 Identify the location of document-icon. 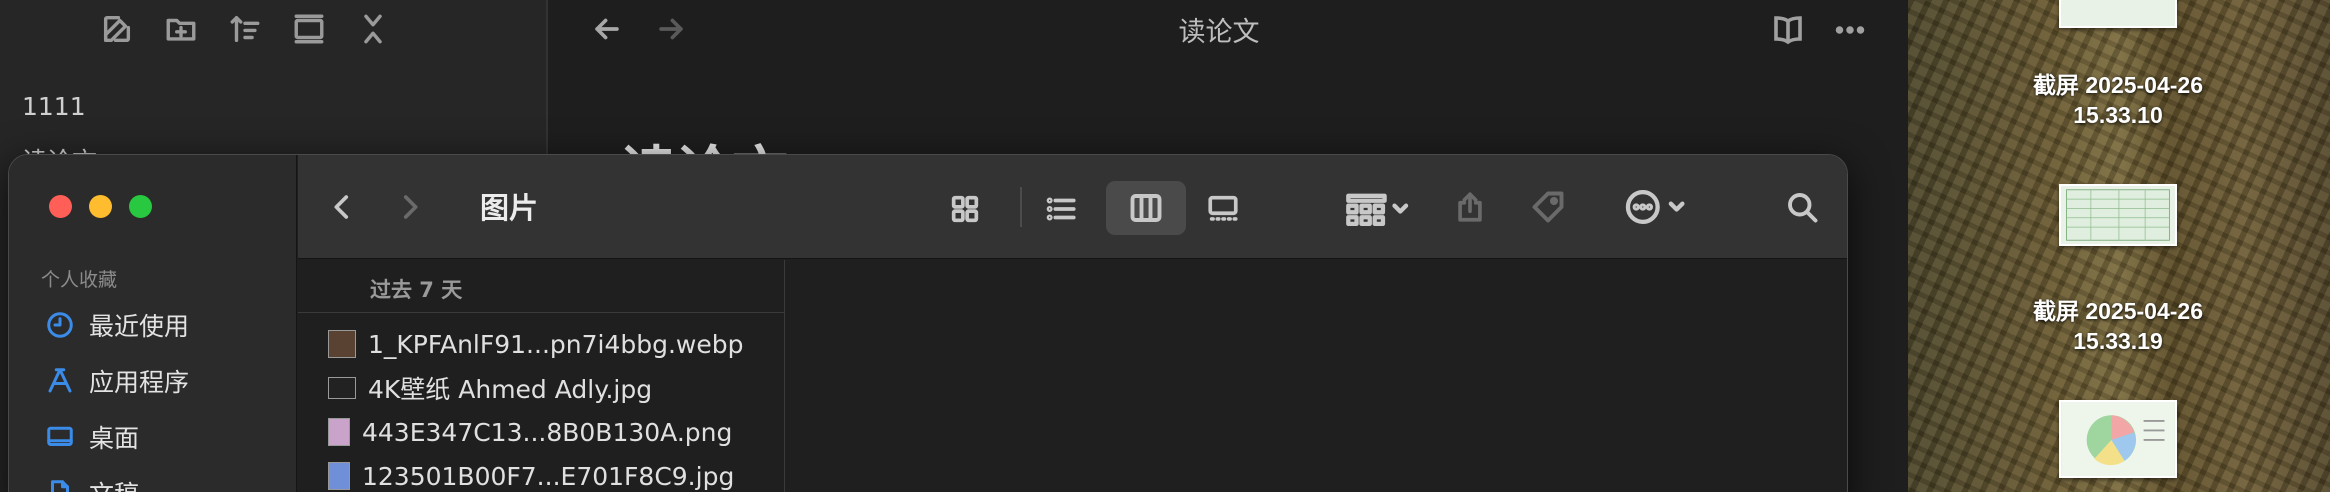
(60, 486).